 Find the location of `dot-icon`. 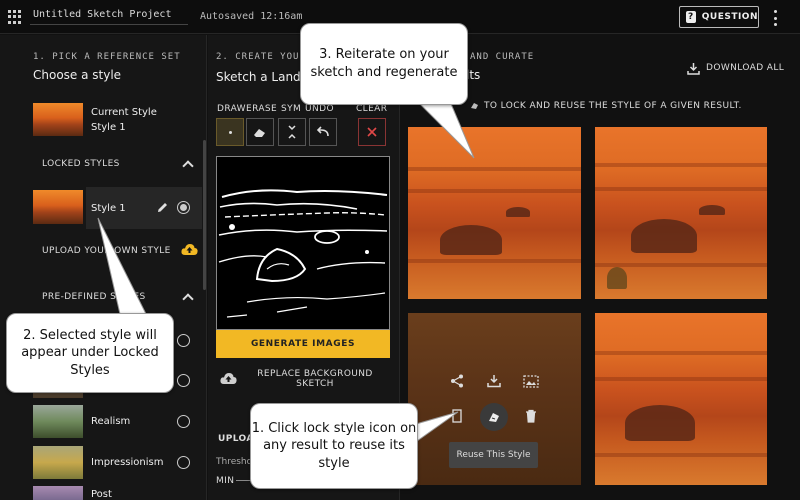

dot-icon is located at coordinates (230, 132).